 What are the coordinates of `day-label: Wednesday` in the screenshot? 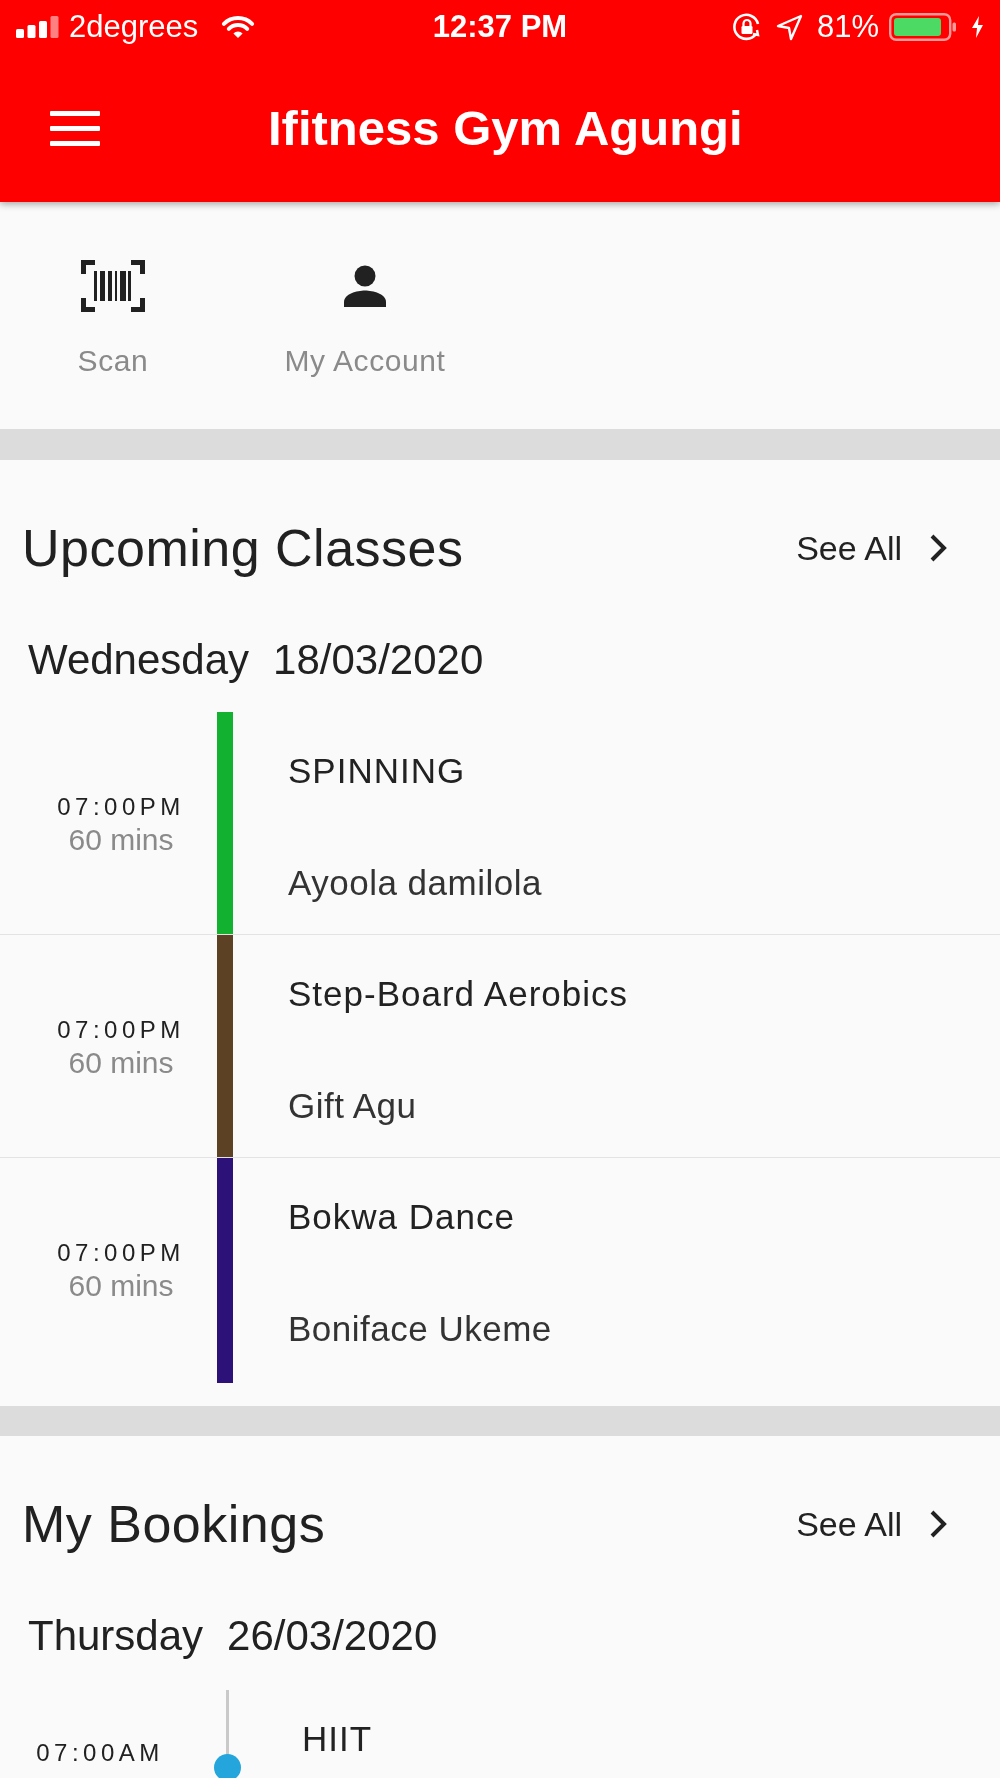 It's located at (139, 660).